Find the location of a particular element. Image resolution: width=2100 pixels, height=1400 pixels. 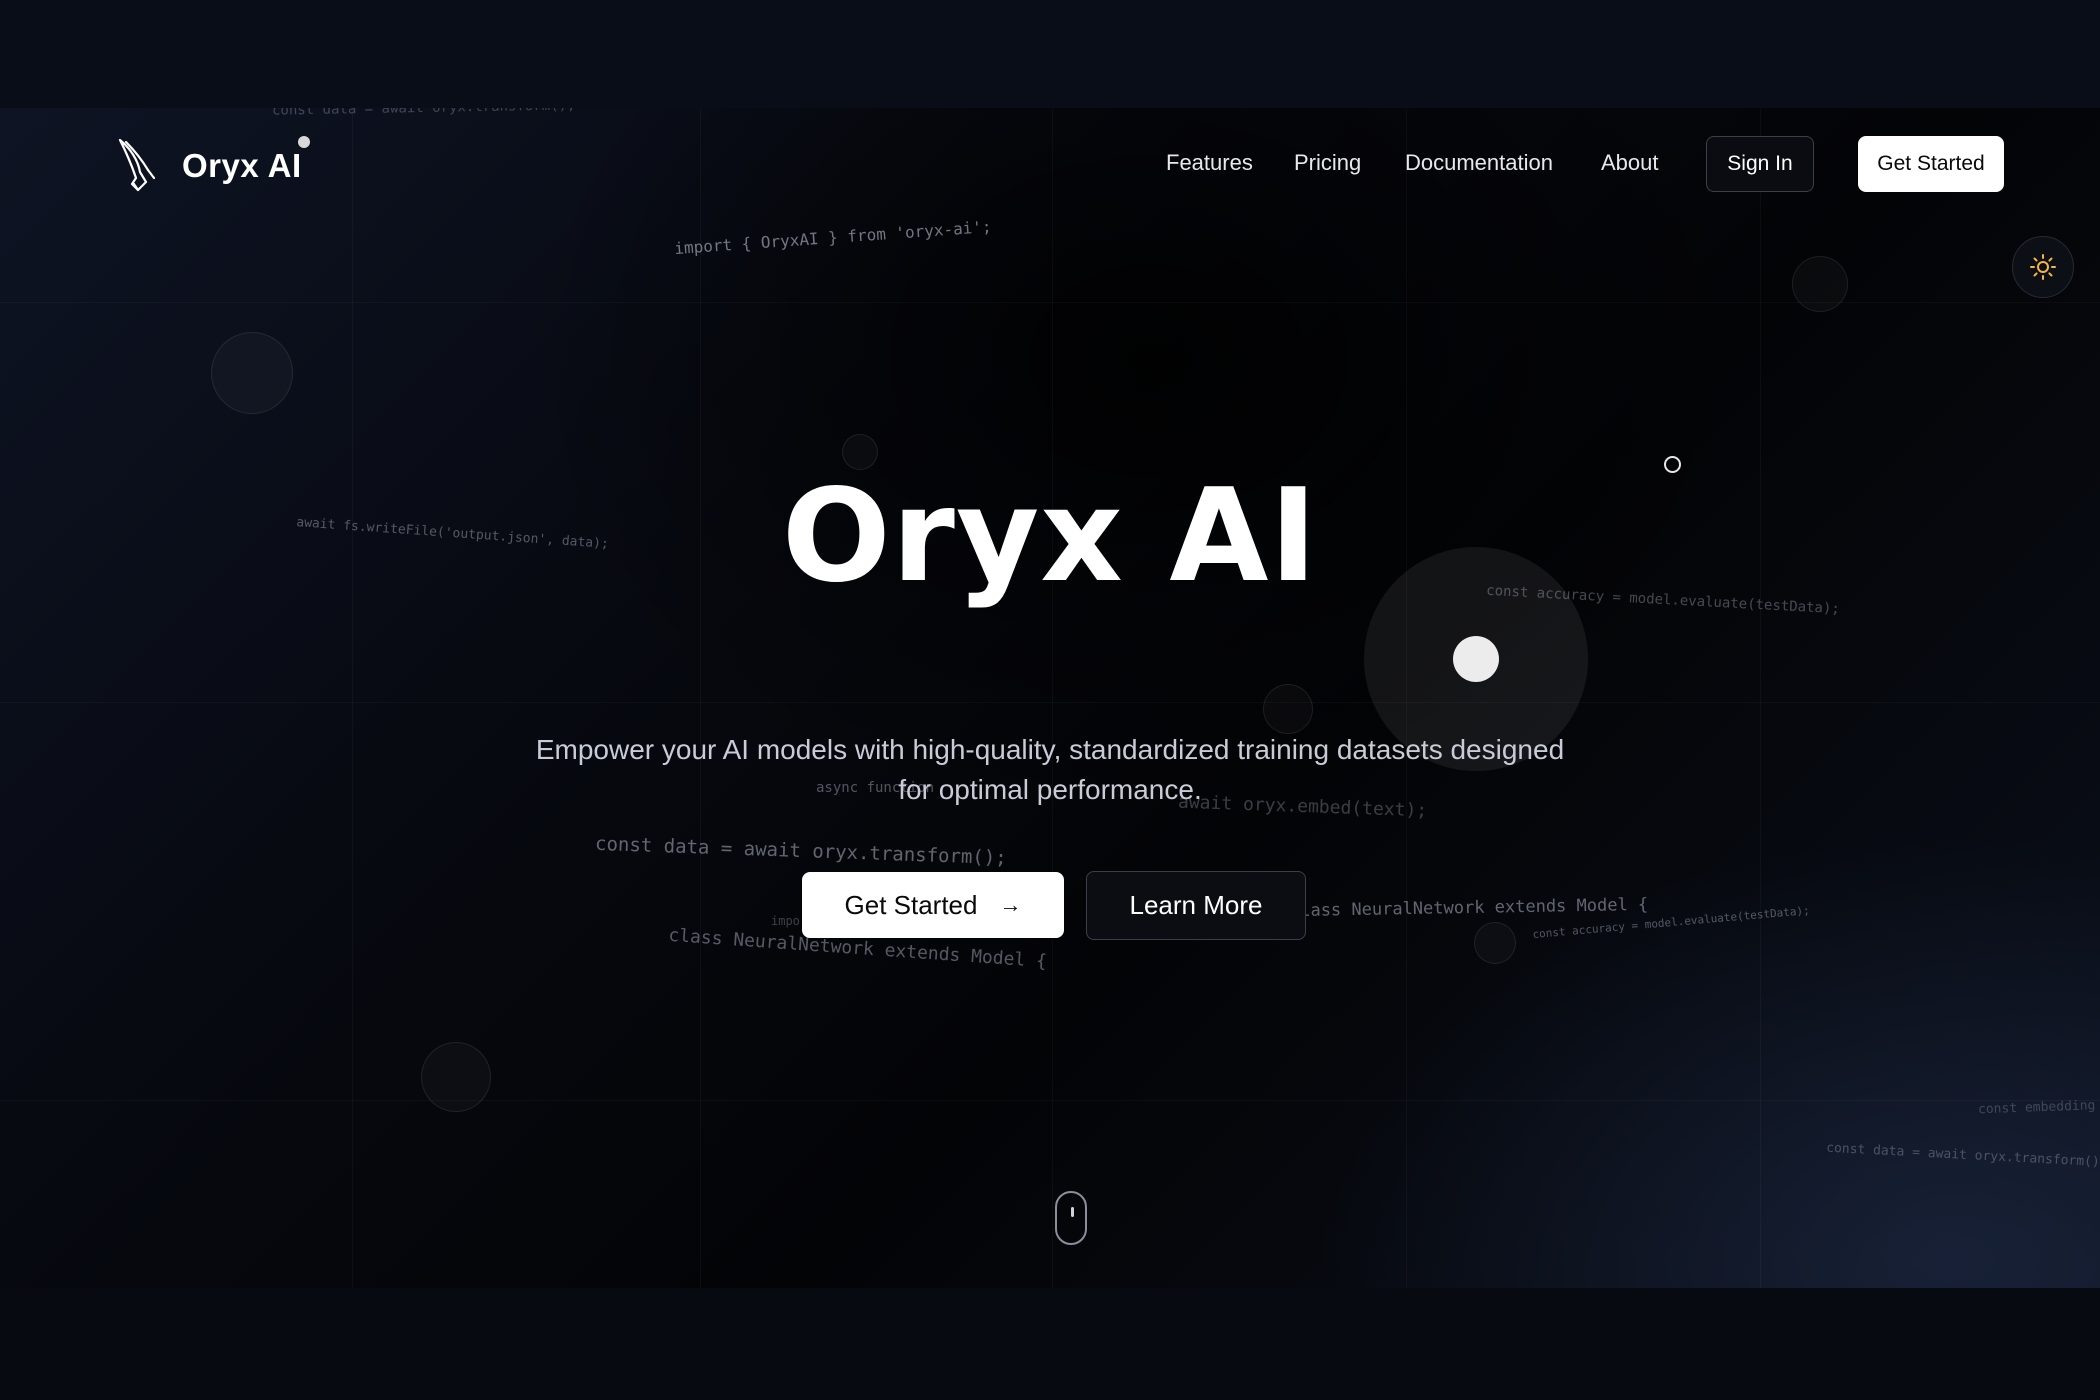

top-band is located at coordinates (1050, 54).